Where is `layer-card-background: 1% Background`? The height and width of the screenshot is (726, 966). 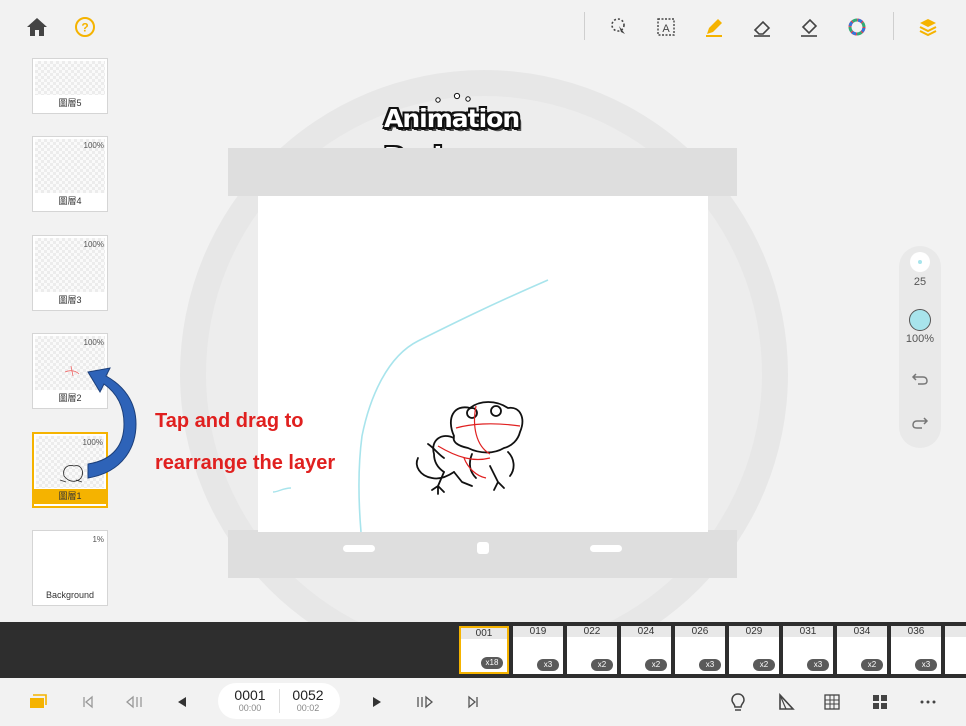
layer-card-background: 1% Background is located at coordinates (70, 568).